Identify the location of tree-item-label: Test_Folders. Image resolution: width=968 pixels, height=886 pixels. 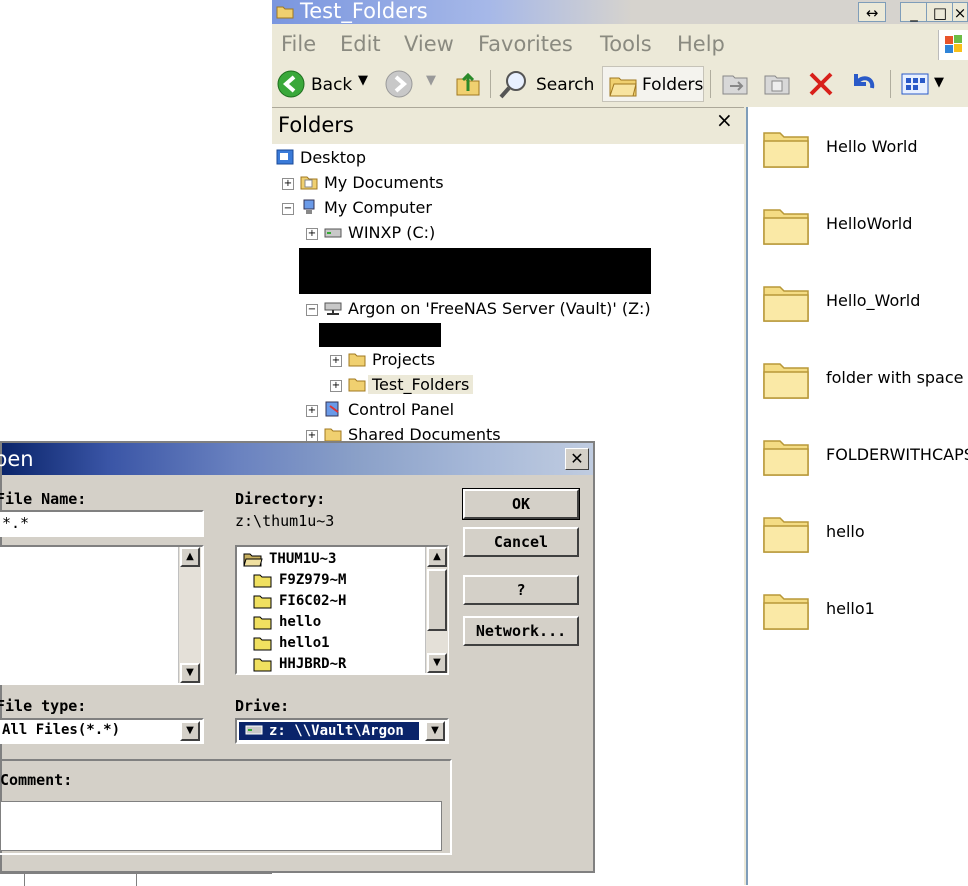
(421, 384).